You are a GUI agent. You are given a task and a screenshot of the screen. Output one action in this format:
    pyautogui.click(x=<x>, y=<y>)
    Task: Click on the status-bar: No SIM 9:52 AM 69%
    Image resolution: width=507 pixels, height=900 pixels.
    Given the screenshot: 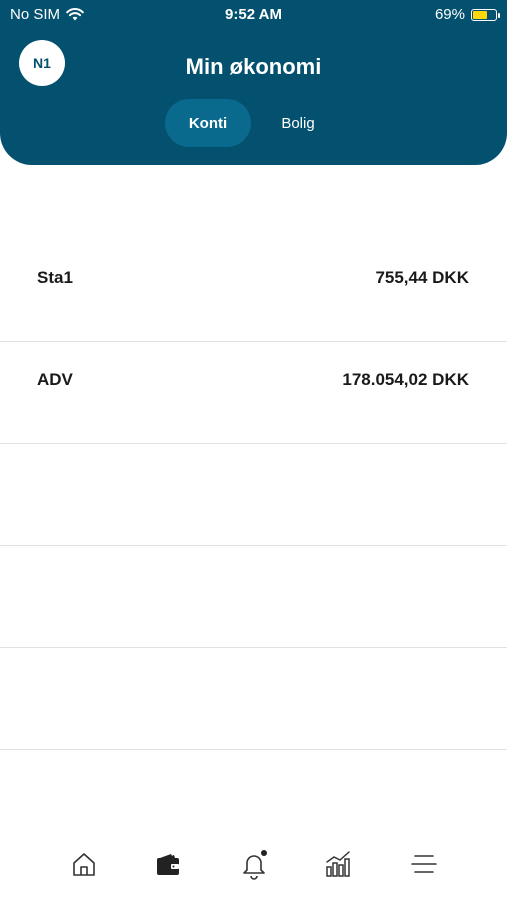 What is the action you would take?
    pyautogui.click(x=253, y=14)
    